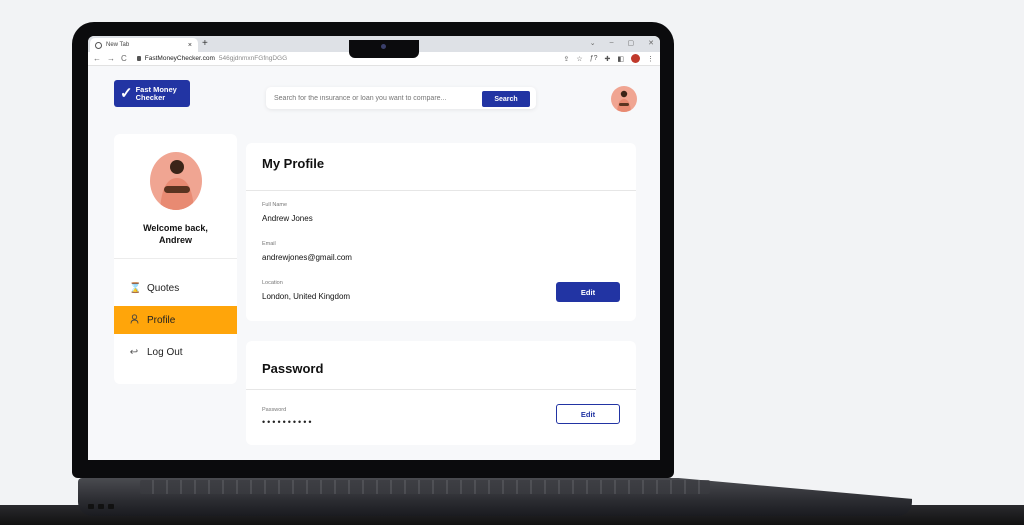 This screenshot has width=1024, height=525. Describe the element at coordinates (567, 59) in the screenshot. I see `share-icon: ⇪` at that location.